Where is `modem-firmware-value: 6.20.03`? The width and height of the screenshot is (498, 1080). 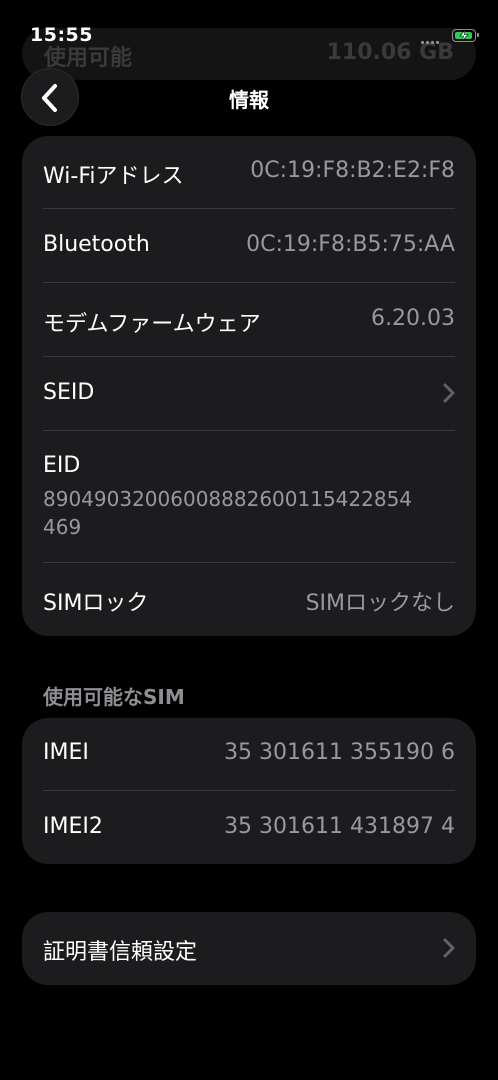
modem-firmware-value: 6.20.03 is located at coordinates (413, 318).